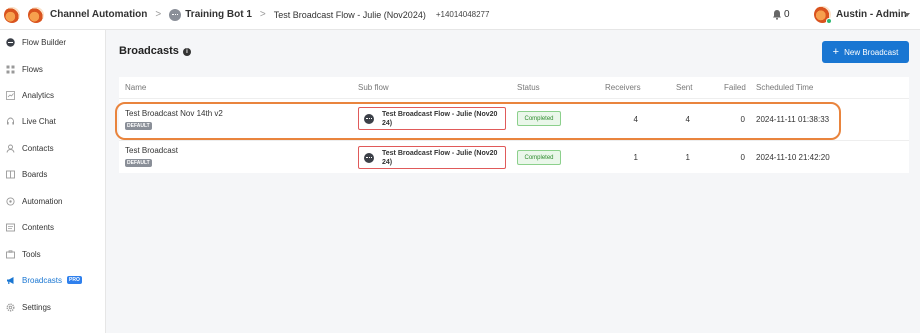 This screenshot has width=920, height=333. Describe the element at coordinates (787, 14) in the screenshot. I see `notification-count: 0` at that location.